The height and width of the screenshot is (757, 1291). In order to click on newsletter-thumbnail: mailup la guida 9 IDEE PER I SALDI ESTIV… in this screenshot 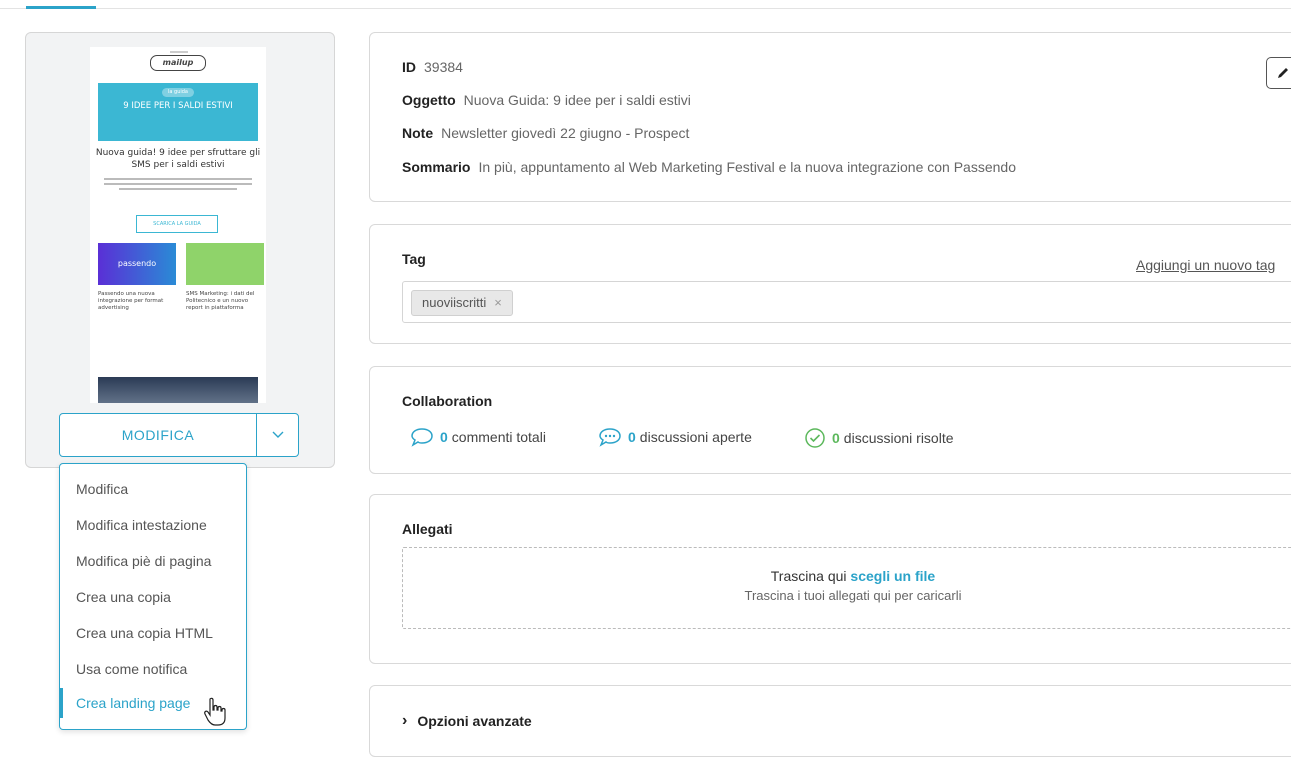, I will do `click(178, 225)`.